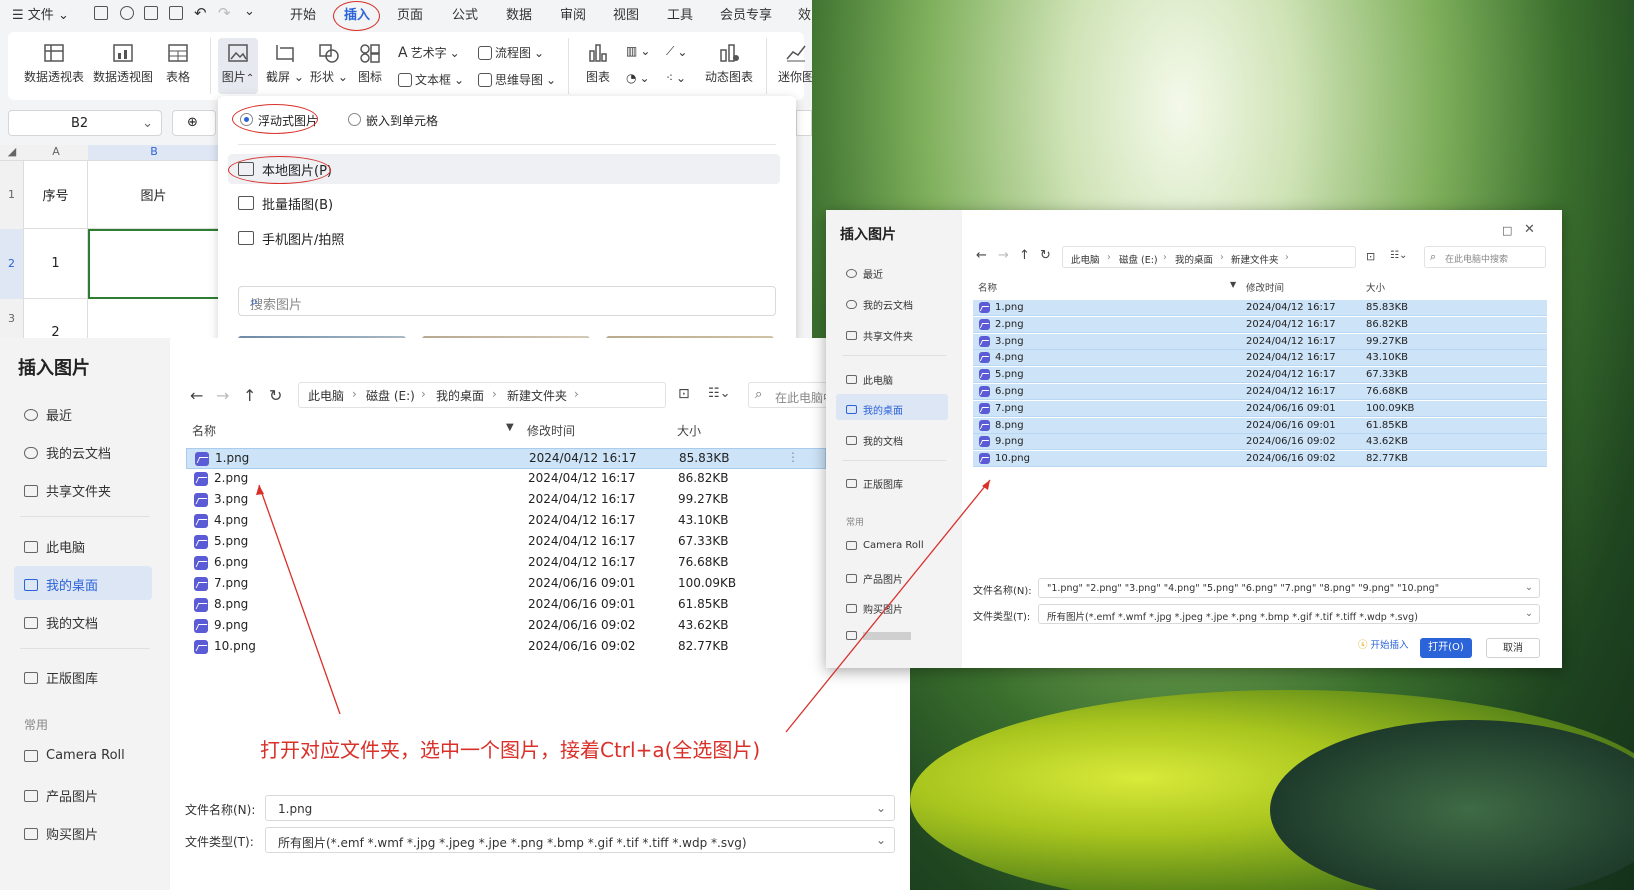 This screenshot has width=1634, height=890. Describe the element at coordinates (85, 123) in the screenshot. I see `name-box: B2 ⌄` at that location.